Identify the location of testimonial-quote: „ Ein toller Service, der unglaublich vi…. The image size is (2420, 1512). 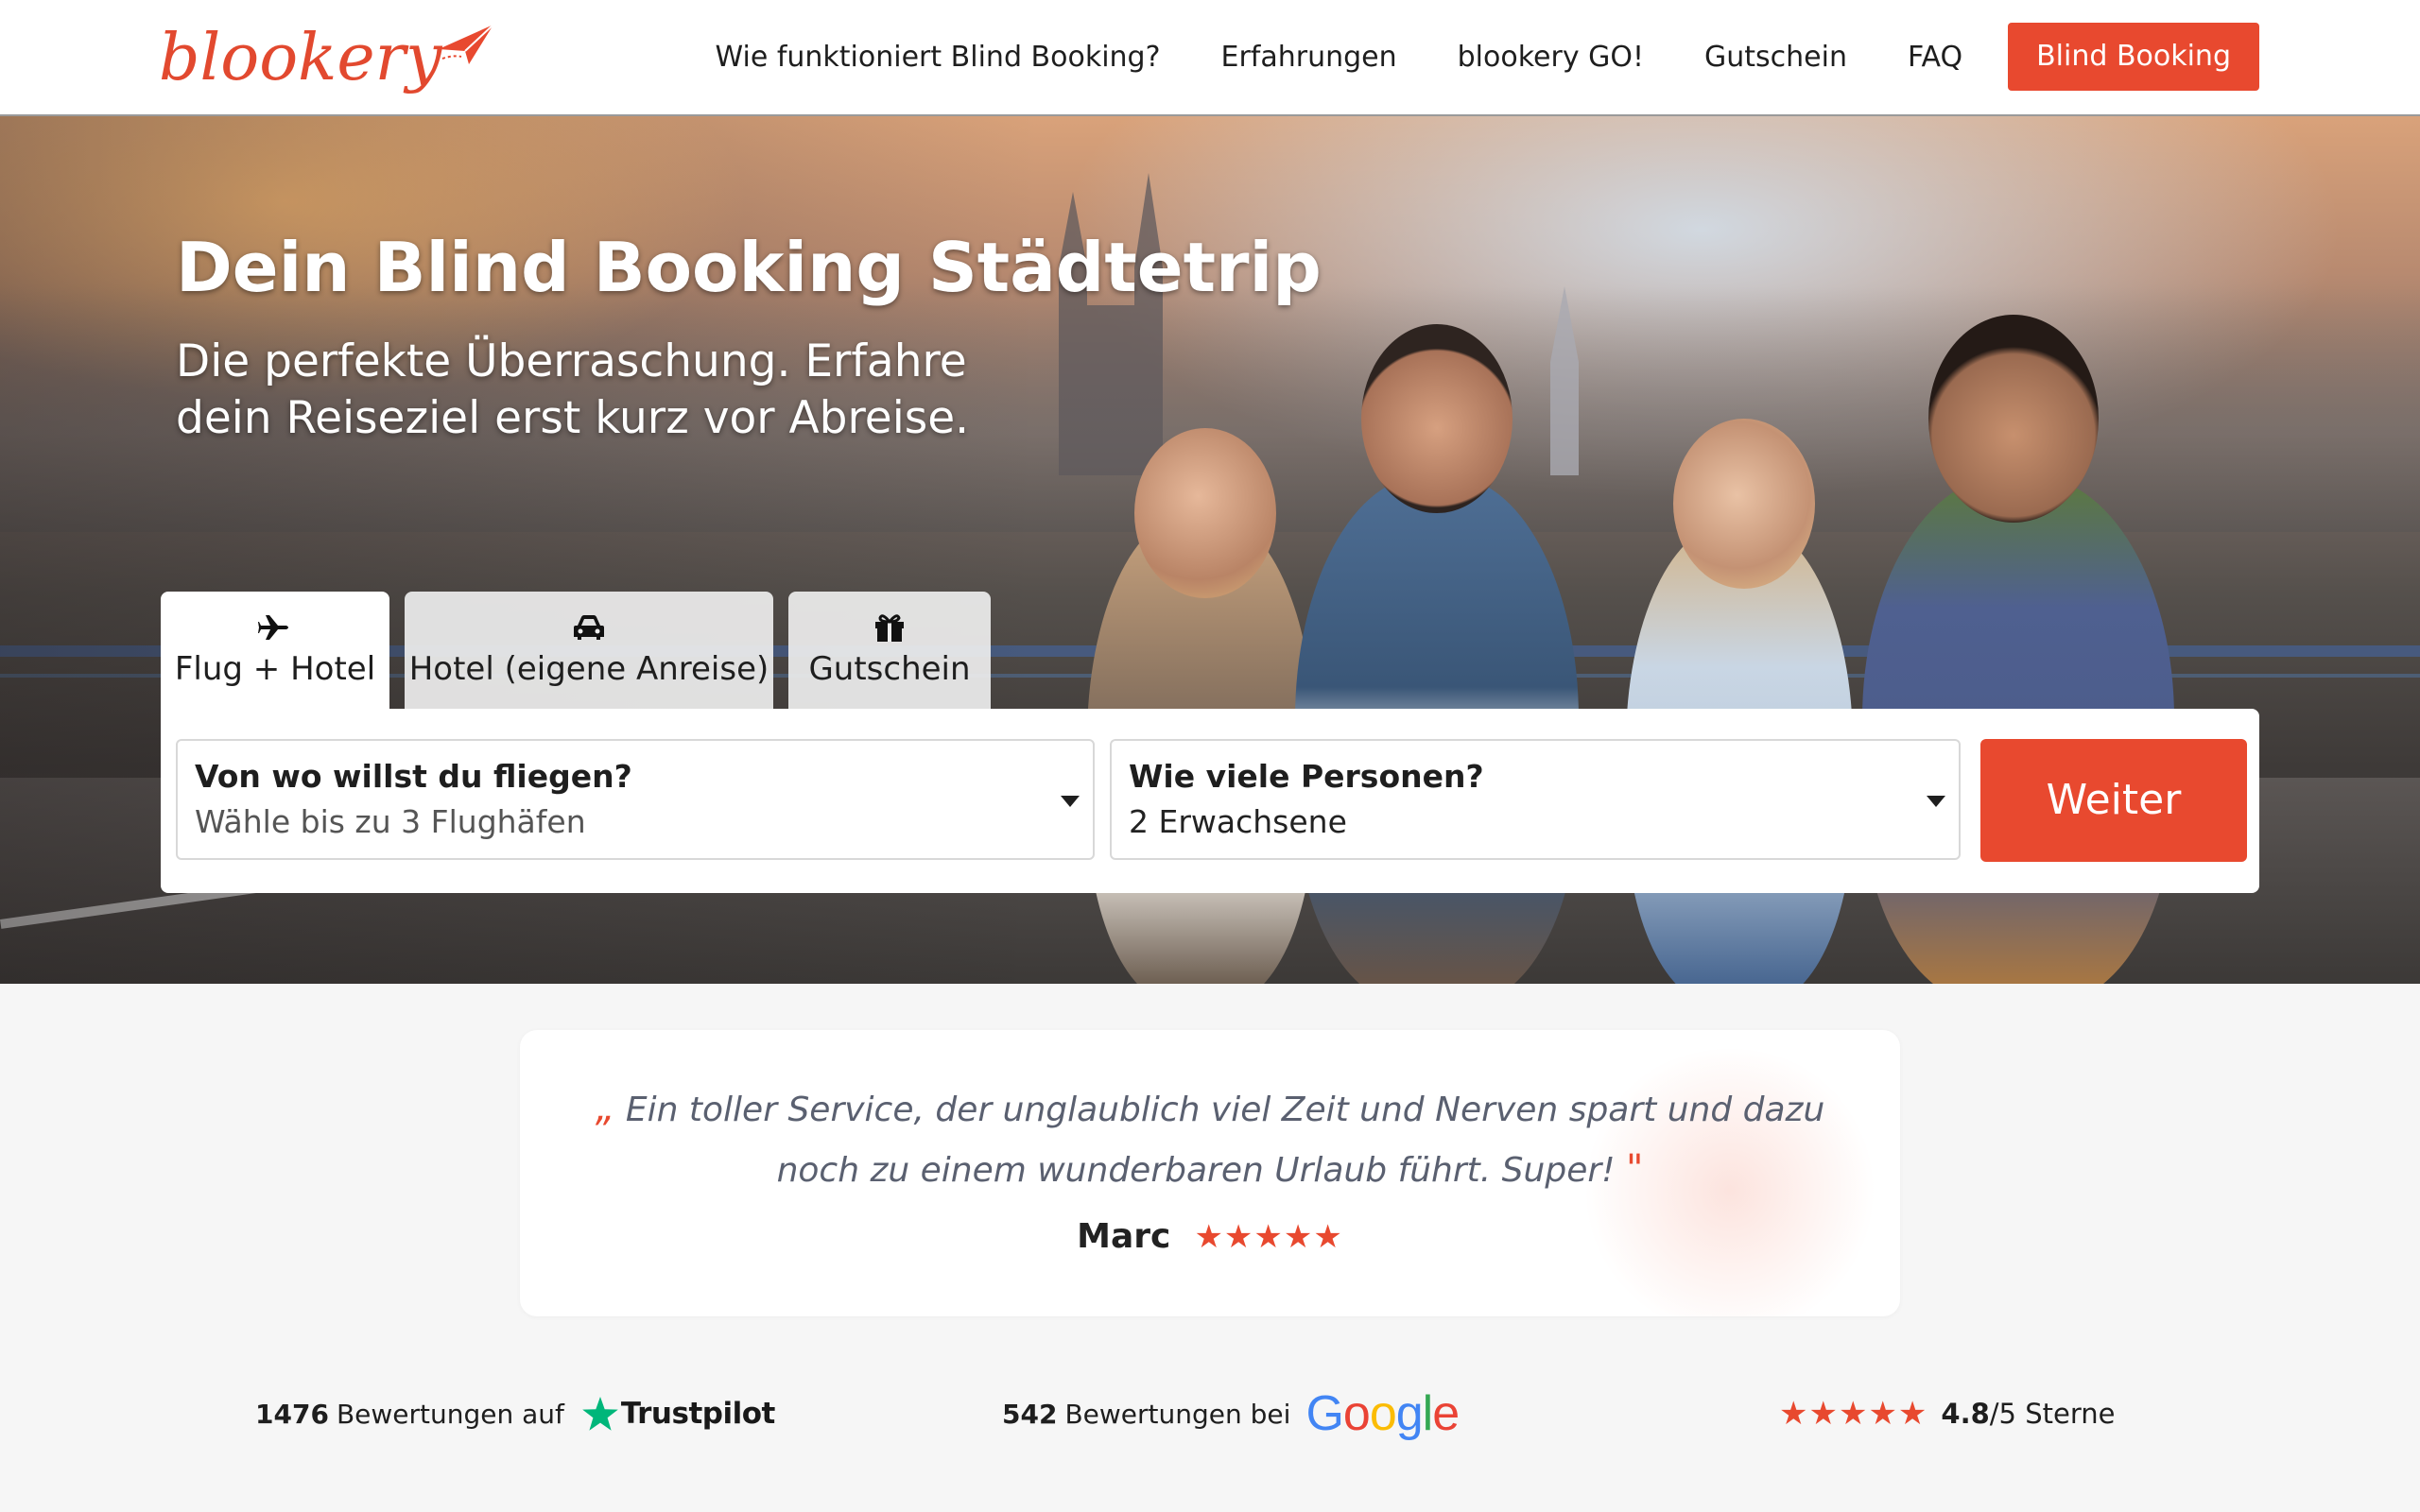
(1210, 1139).